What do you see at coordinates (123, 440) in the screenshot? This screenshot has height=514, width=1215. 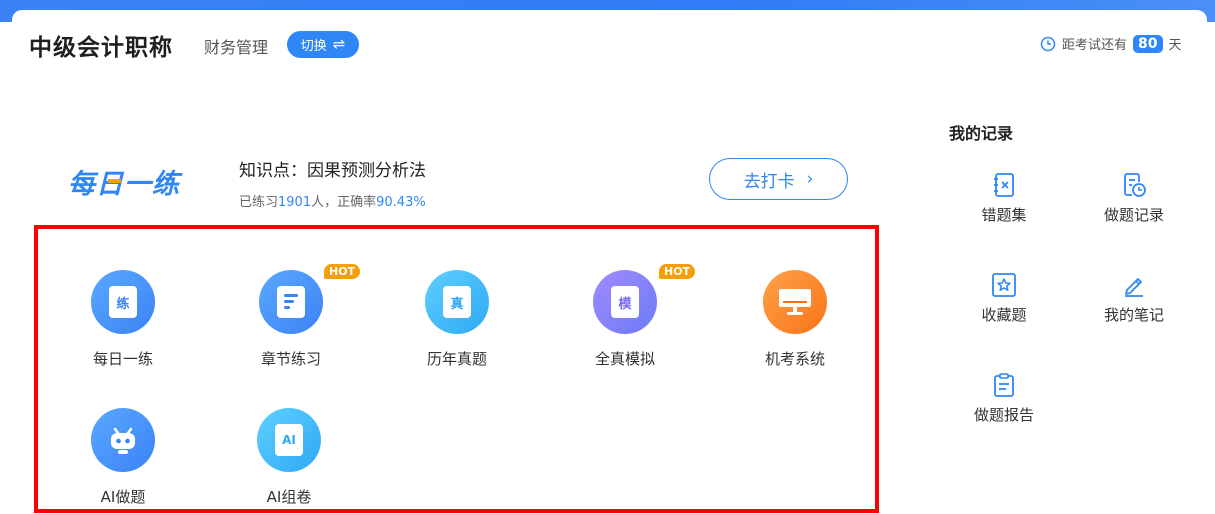 I see `robot-icon` at bounding box center [123, 440].